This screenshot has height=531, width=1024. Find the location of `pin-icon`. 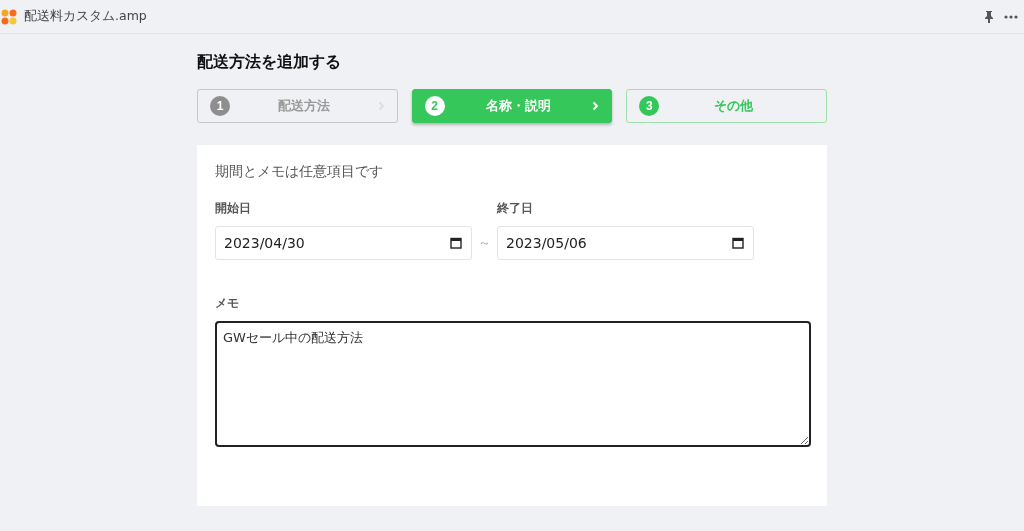

pin-icon is located at coordinates (989, 16).